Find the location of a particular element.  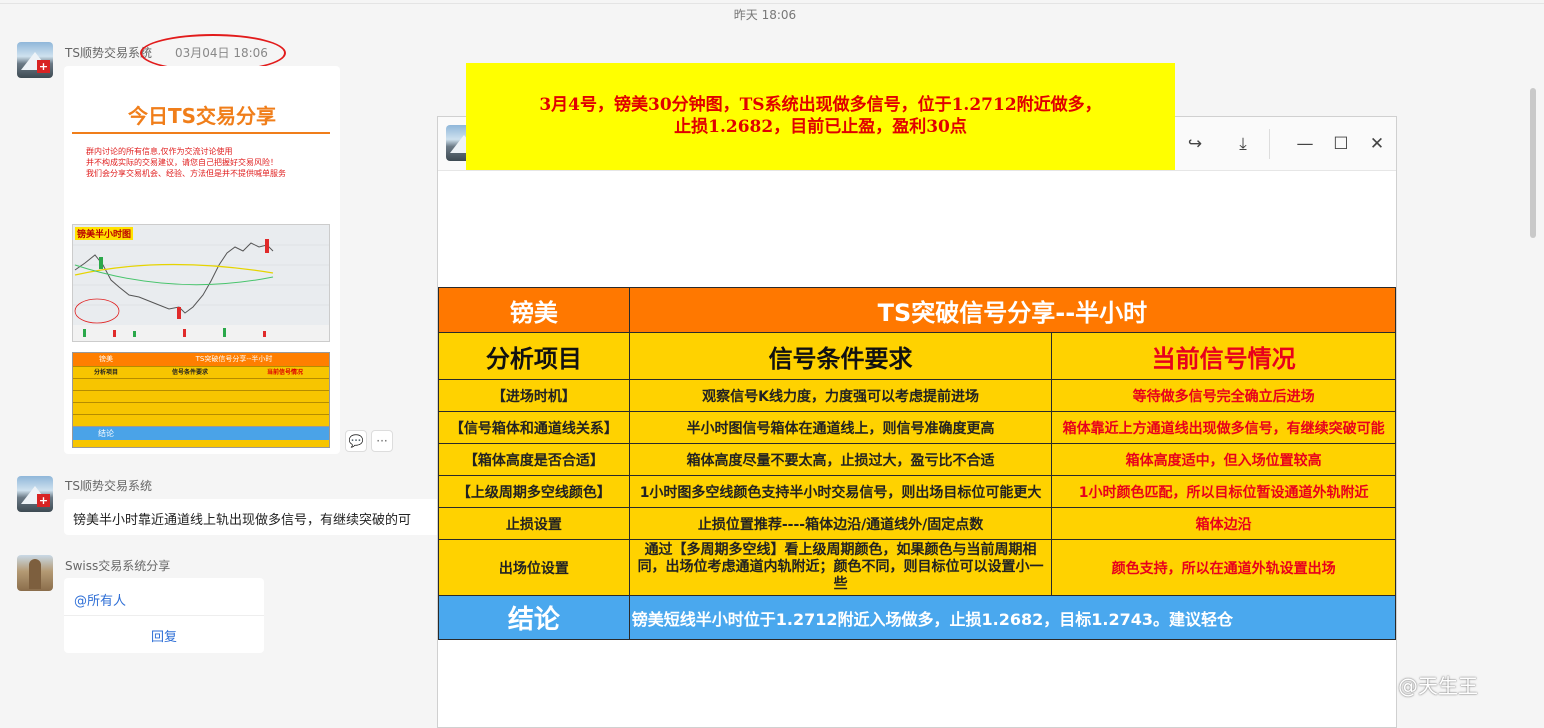

comment-icon: 💬 is located at coordinates (356, 441).